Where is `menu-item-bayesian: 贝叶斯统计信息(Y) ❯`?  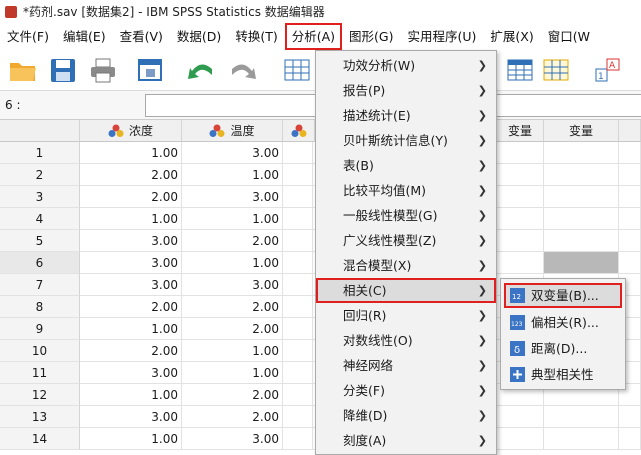
menu-item-bayesian: 贝叶斯统计信息(Y) ❯ is located at coordinates (406, 140).